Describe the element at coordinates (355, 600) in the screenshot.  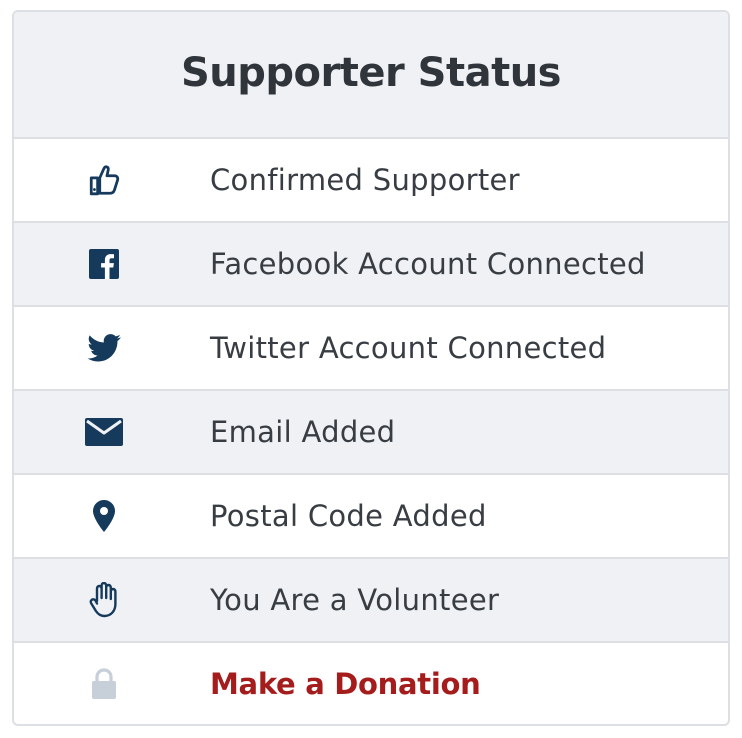
I see `list-item-label: You Are a Volunteer` at that location.